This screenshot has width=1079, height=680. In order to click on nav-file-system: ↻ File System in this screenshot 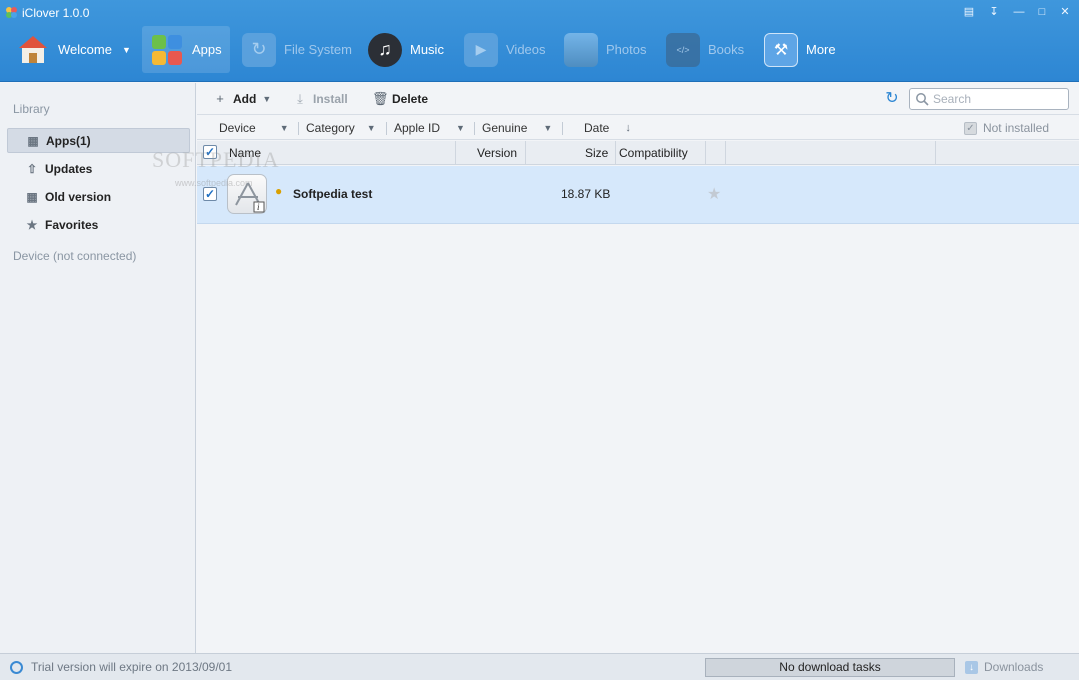, I will do `click(297, 49)`.